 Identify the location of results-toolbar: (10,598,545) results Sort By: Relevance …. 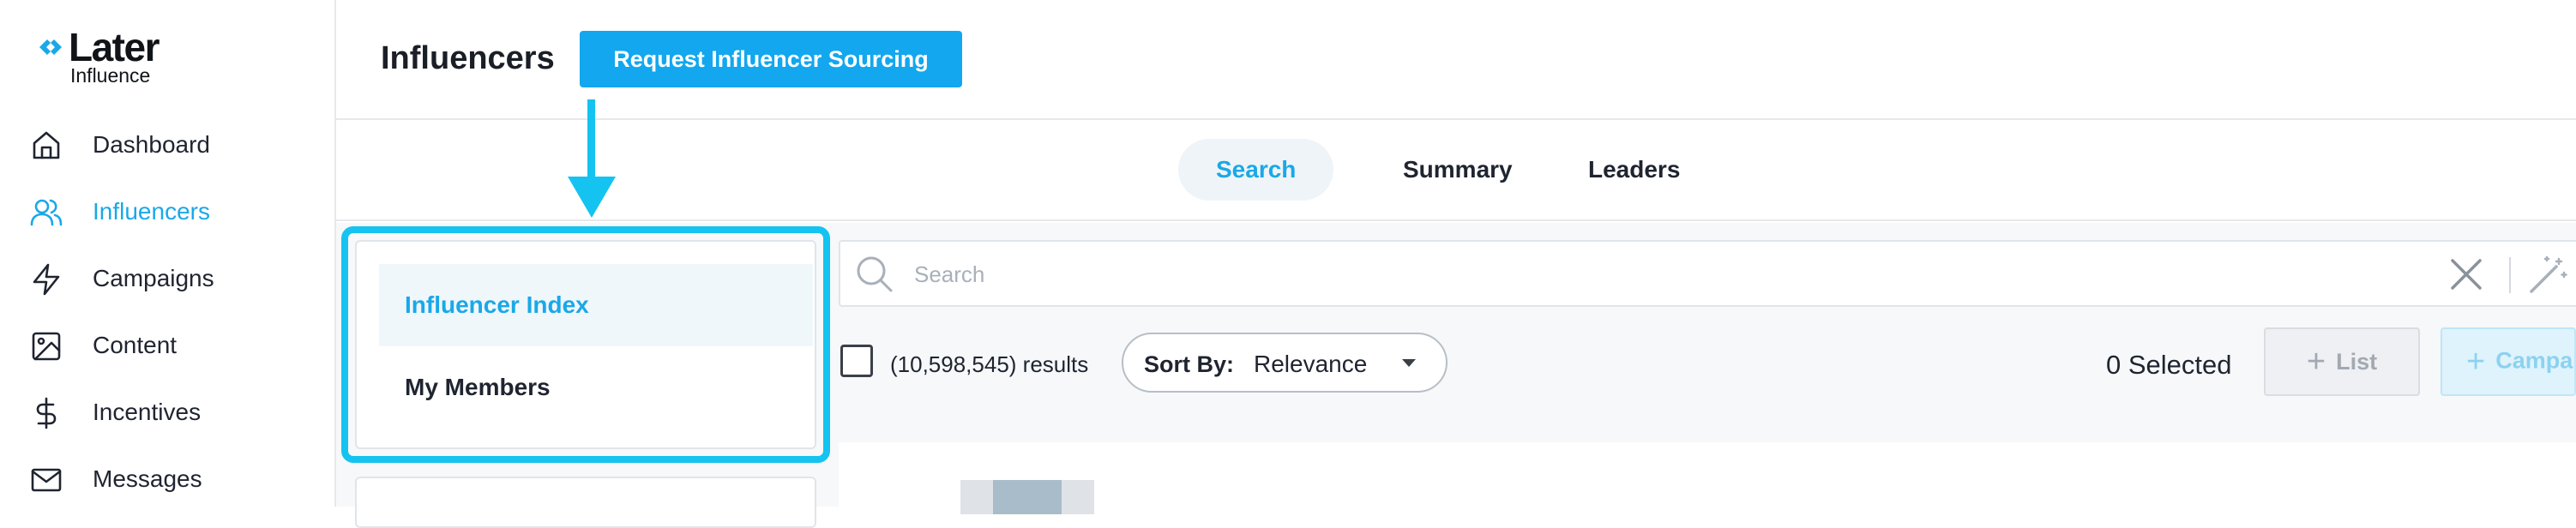
(1707, 364).